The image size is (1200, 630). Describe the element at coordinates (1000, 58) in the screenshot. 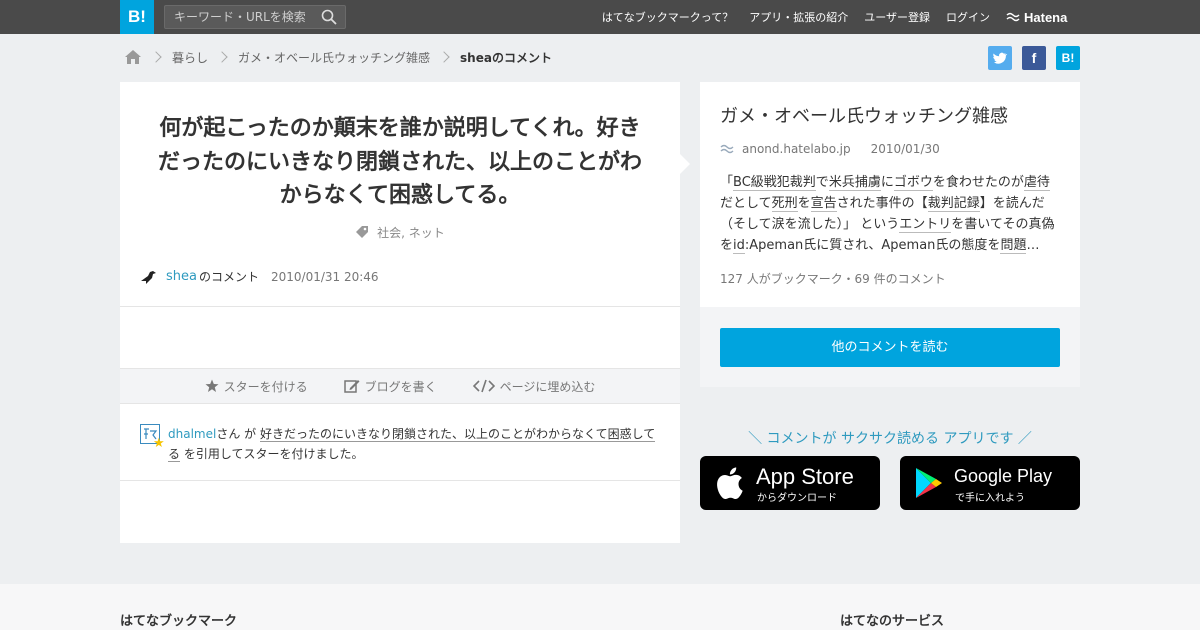

I see `twitter-share-icon` at that location.